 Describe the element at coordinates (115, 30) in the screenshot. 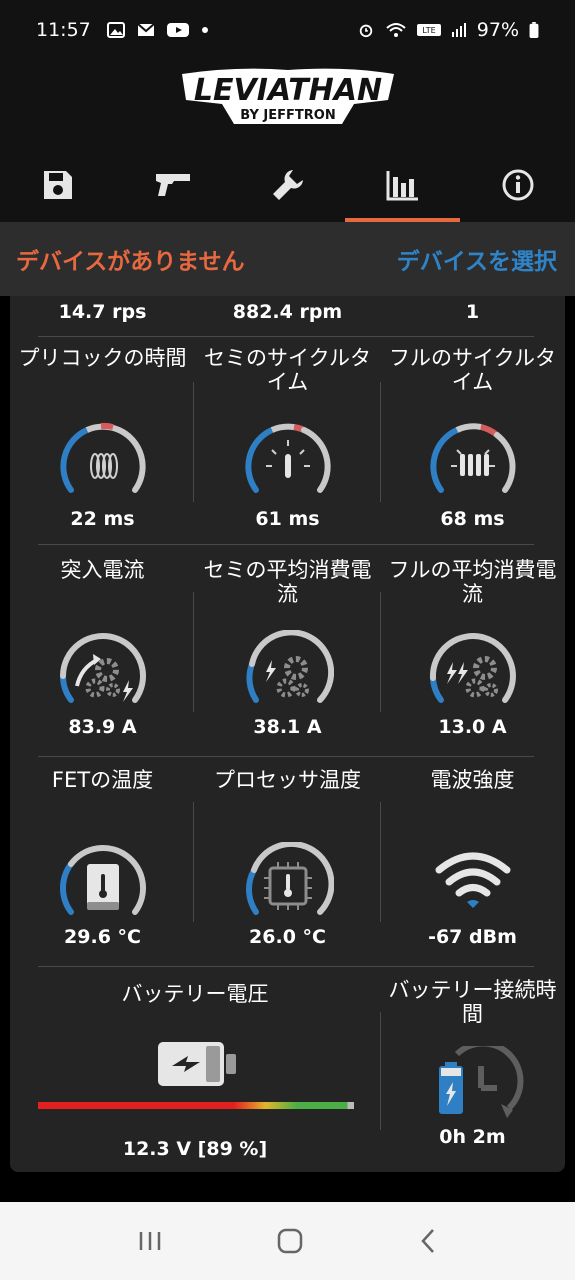

I see `gallery-icon` at that location.